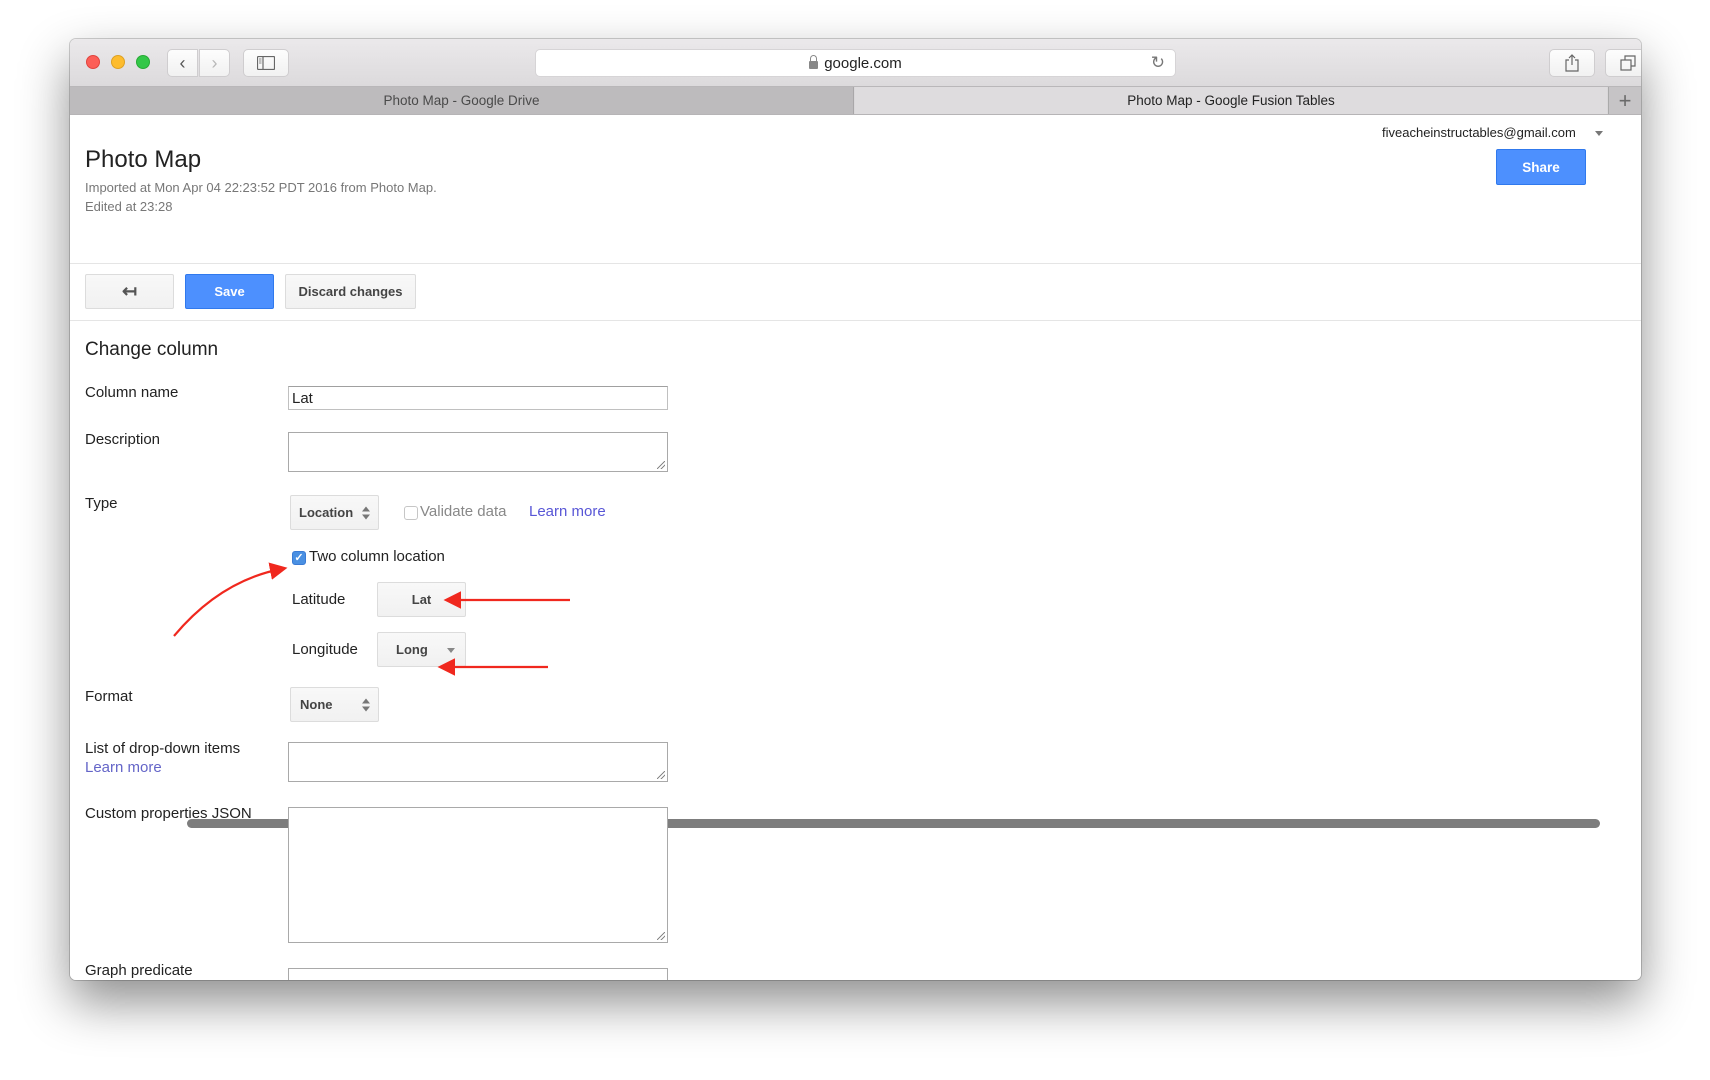  Describe the element at coordinates (334, 704) in the screenshot. I see `format-select: None` at that location.